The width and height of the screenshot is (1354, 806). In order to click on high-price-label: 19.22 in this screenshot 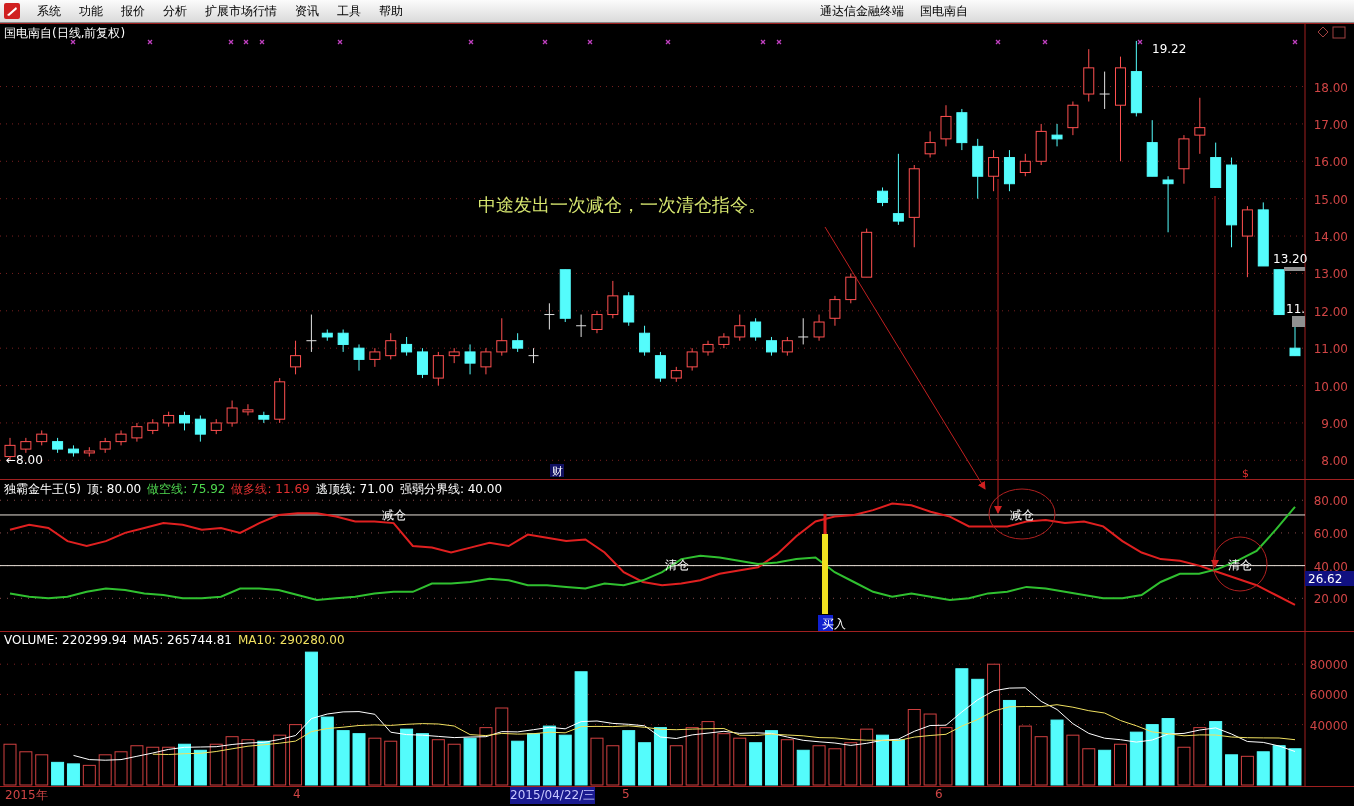, I will do `click(1169, 49)`.